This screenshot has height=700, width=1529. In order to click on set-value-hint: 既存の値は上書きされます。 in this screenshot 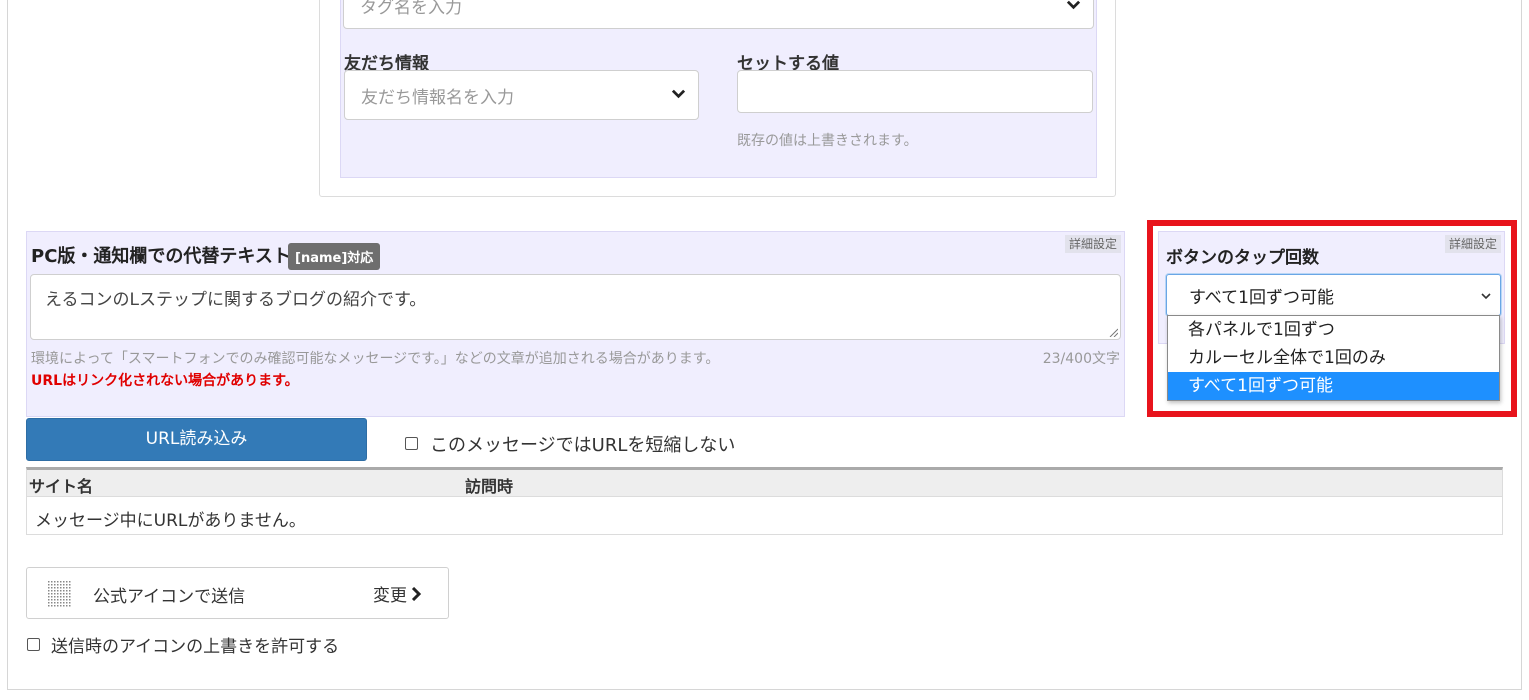, I will do `click(827, 141)`.